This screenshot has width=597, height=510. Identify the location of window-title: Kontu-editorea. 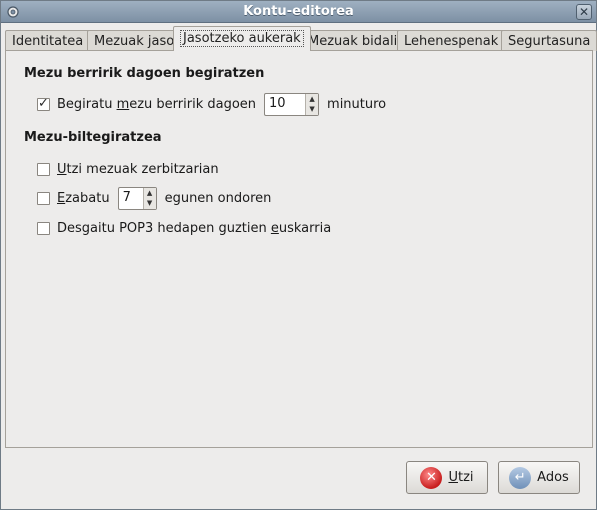
(298, 11).